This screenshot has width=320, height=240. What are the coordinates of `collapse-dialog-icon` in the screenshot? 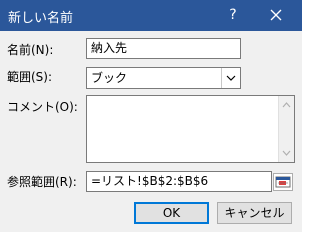 It's located at (283, 182).